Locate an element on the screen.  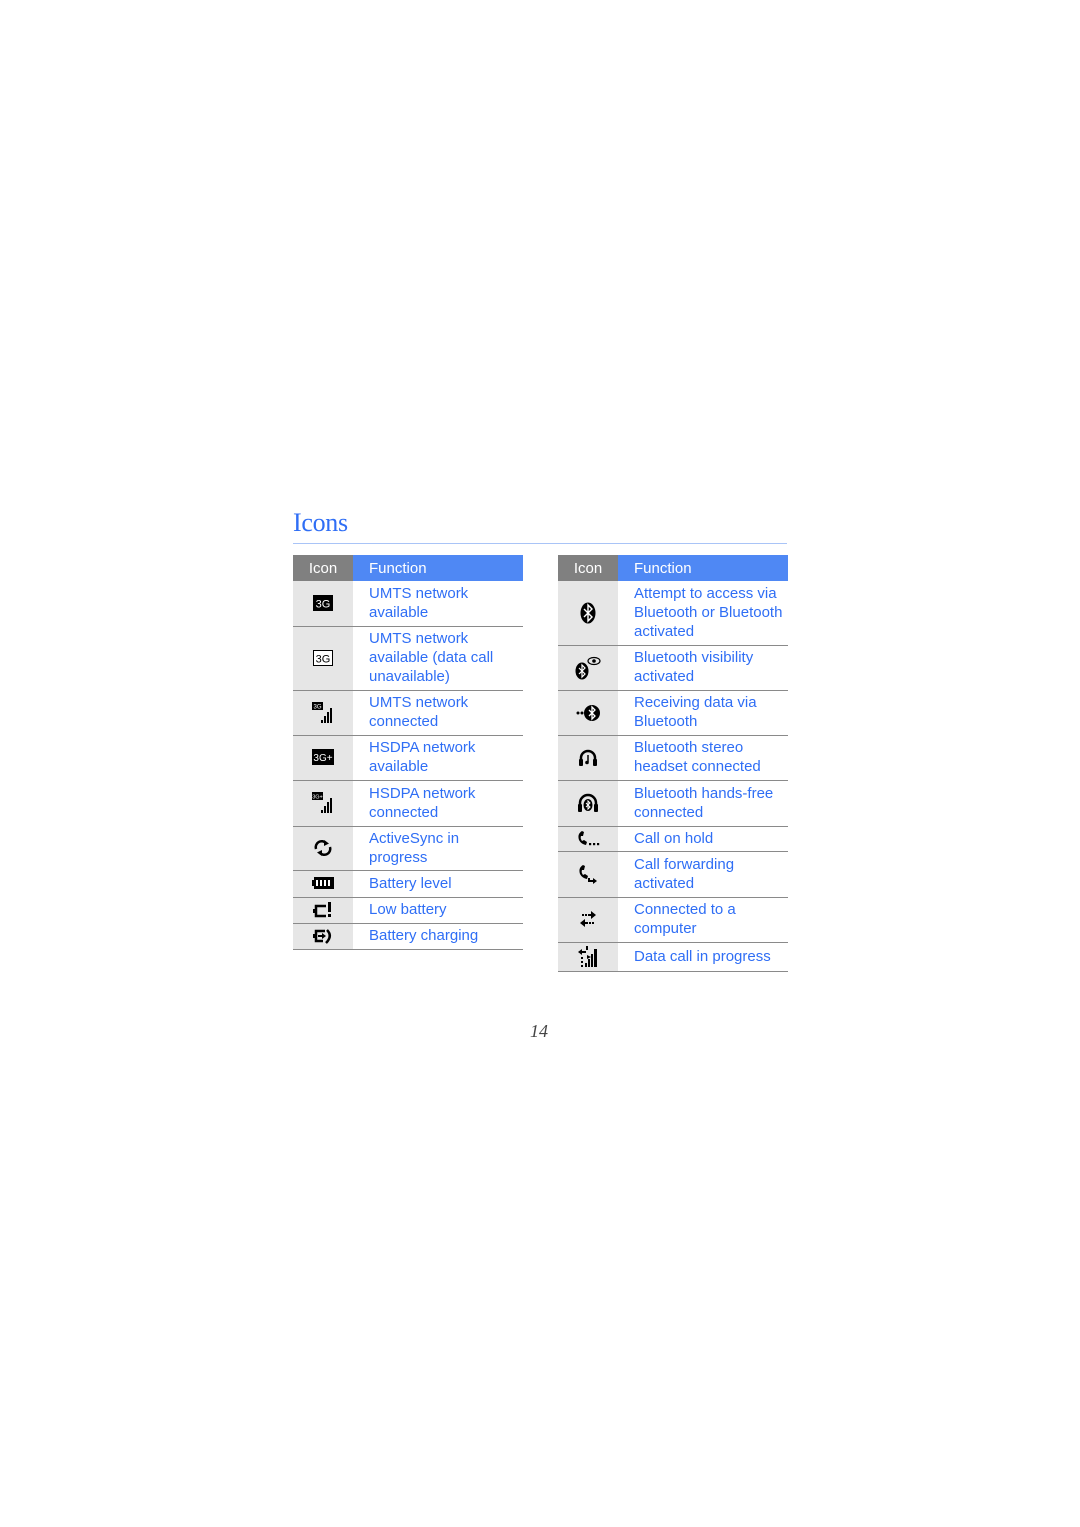
table-row: 3G+ HSDPA network available is located at coordinates (408, 758).